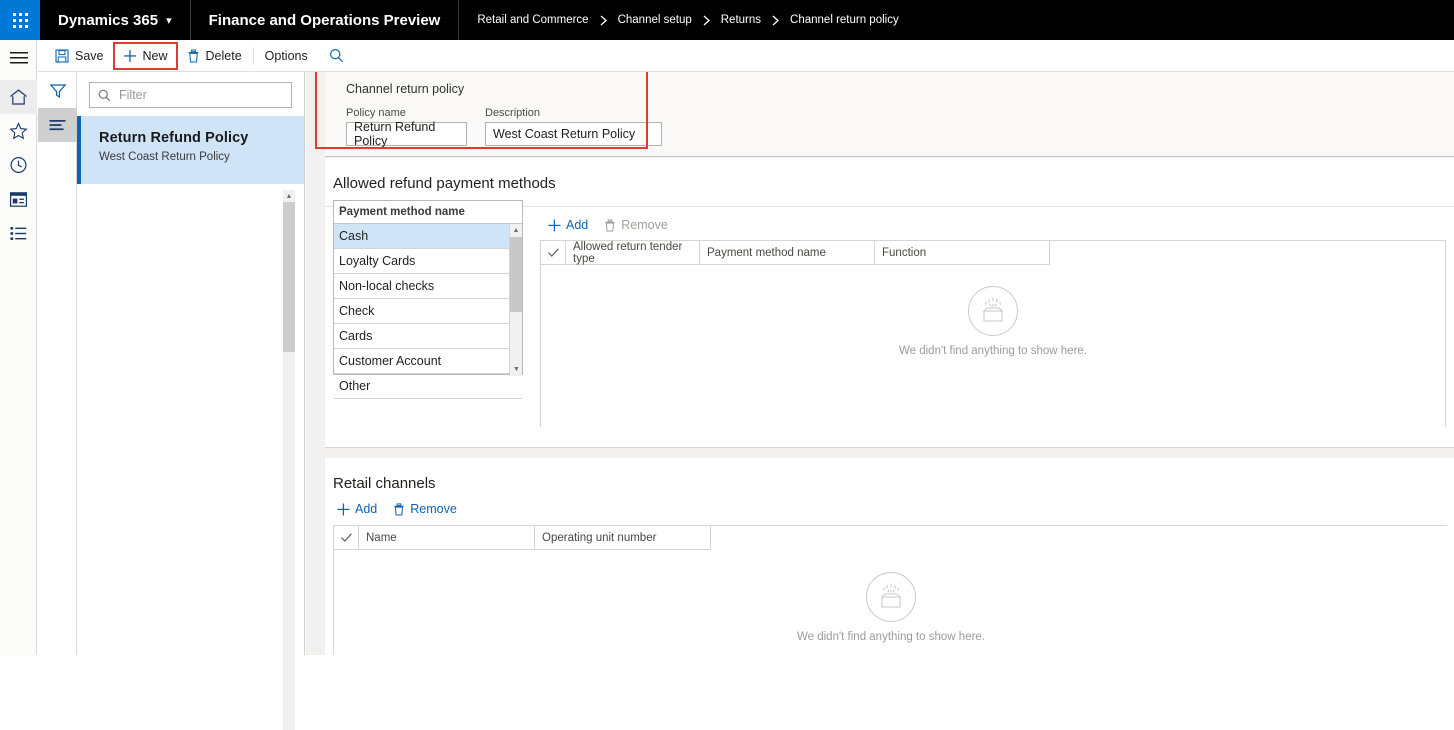  I want to click on description-input: West Coast Return Policy, so click(573, 134).